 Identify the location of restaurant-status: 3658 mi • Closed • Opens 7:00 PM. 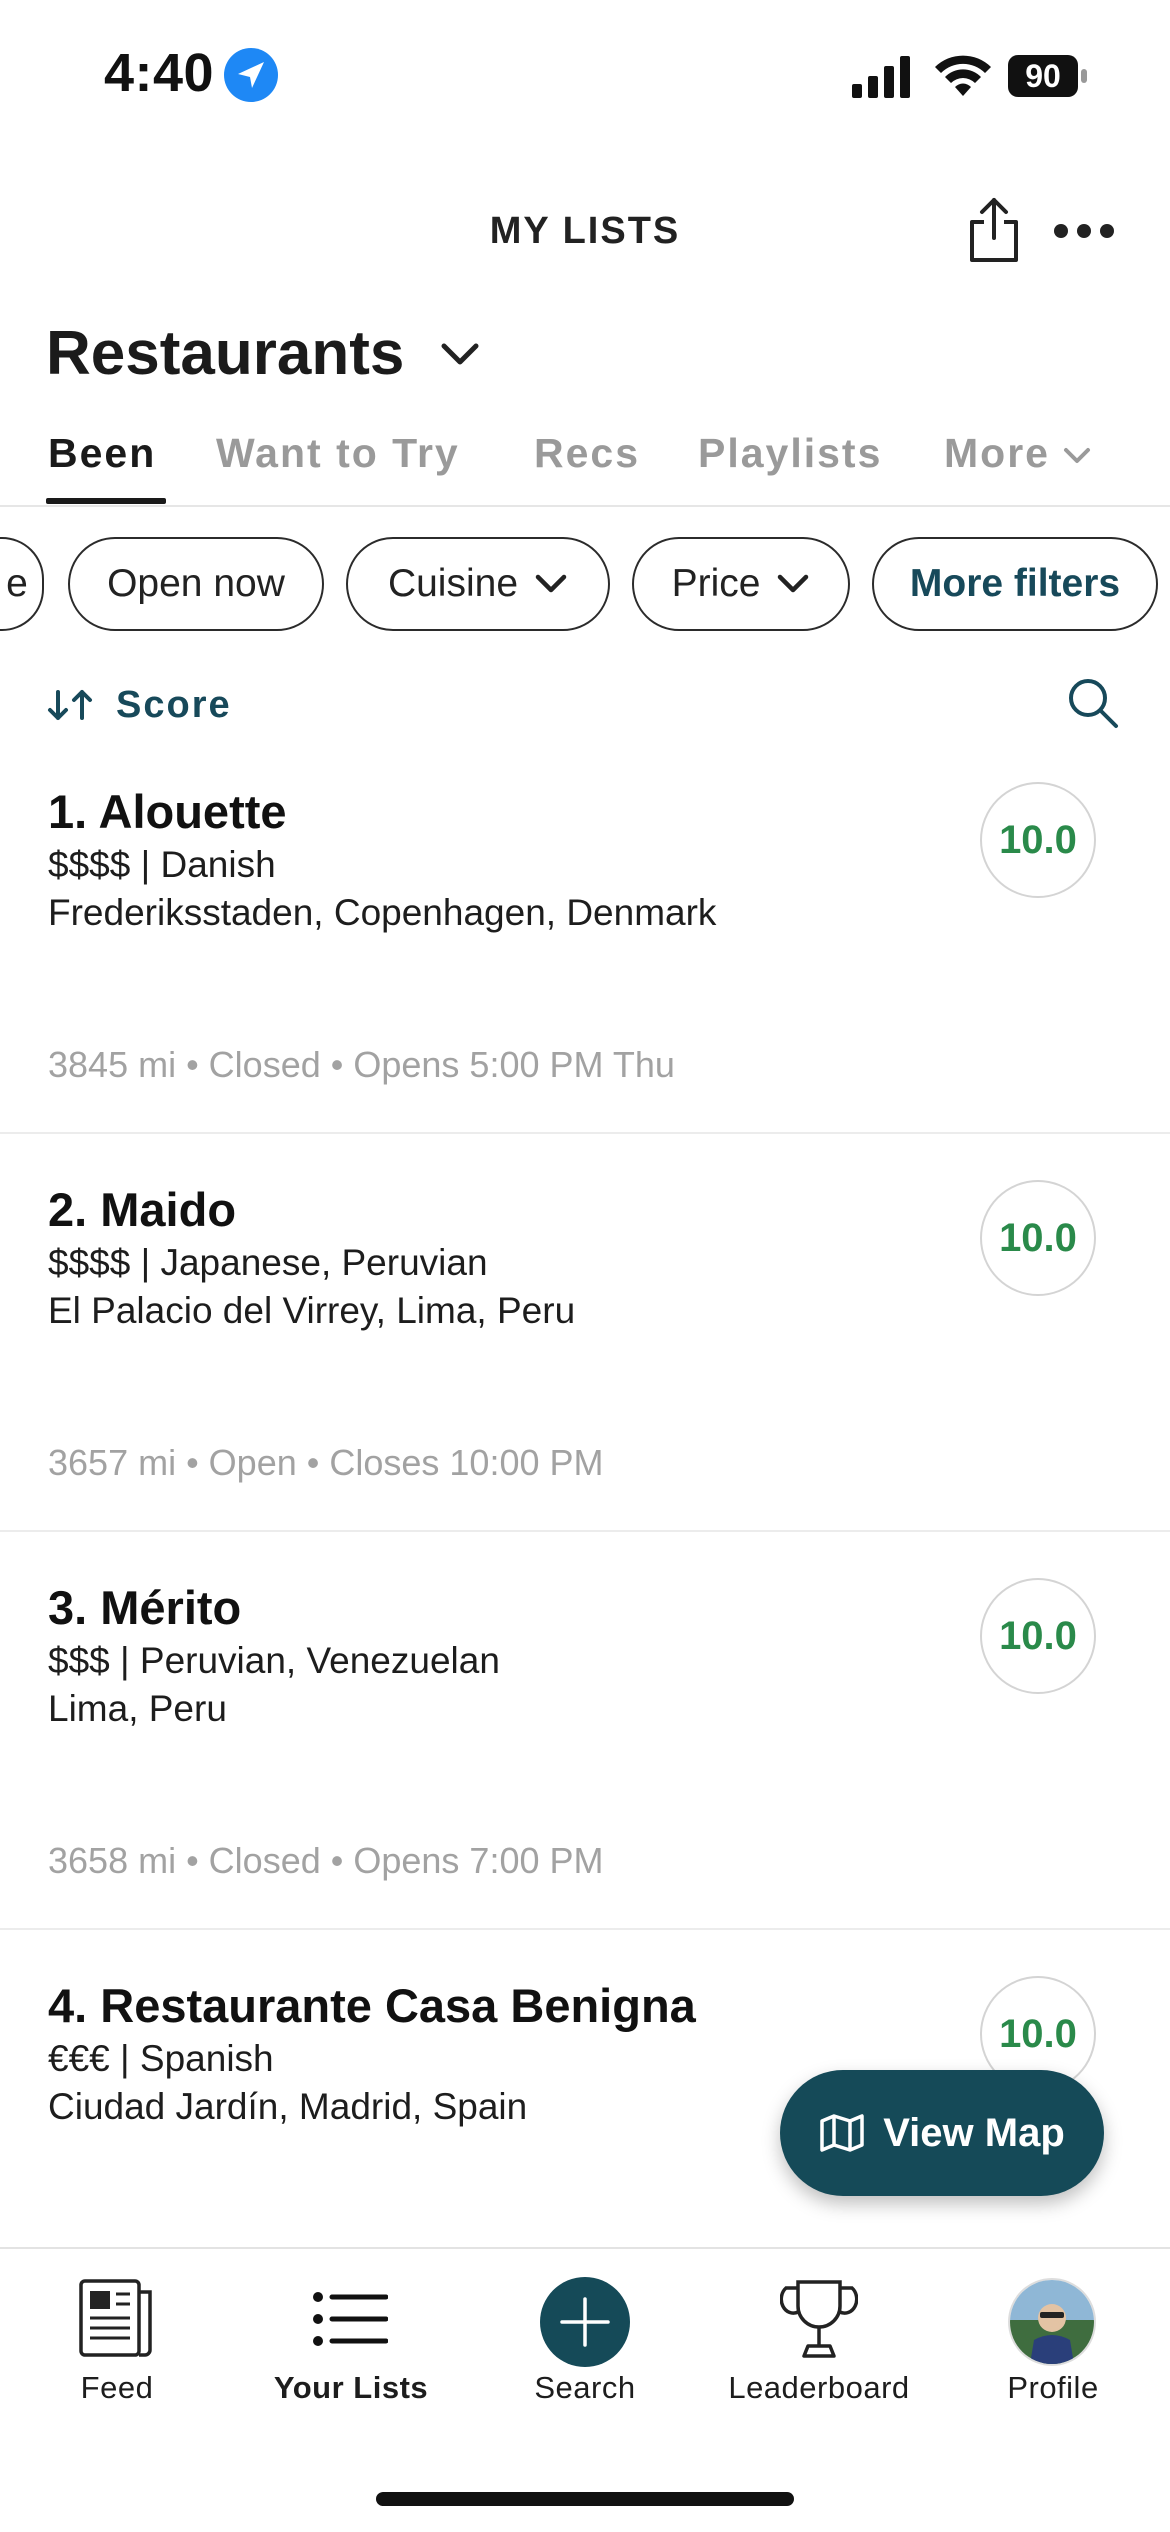
(326, 1860).